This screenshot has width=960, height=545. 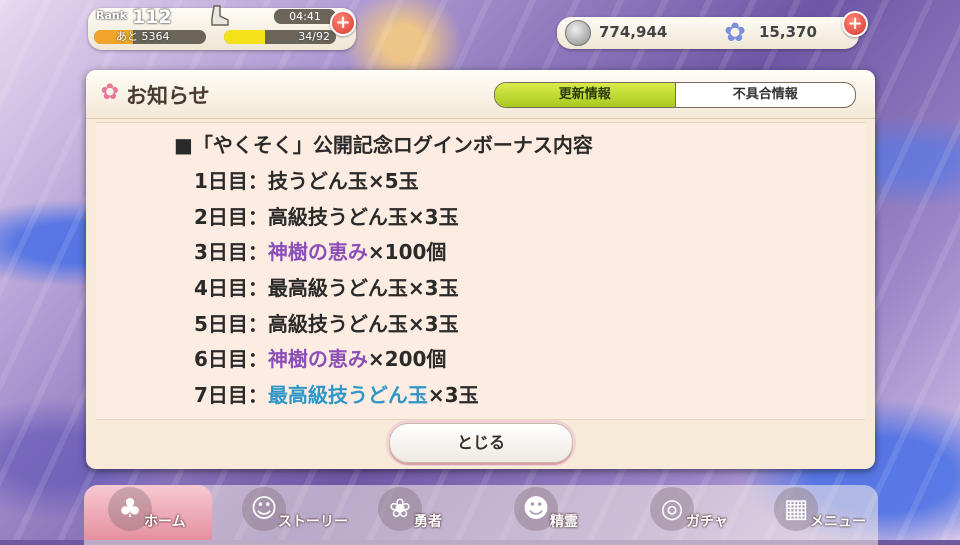 What do you see at coordinates (481, 443) in the screenshot?
I see `close-button: とじる` at bounding box center [481, 443].